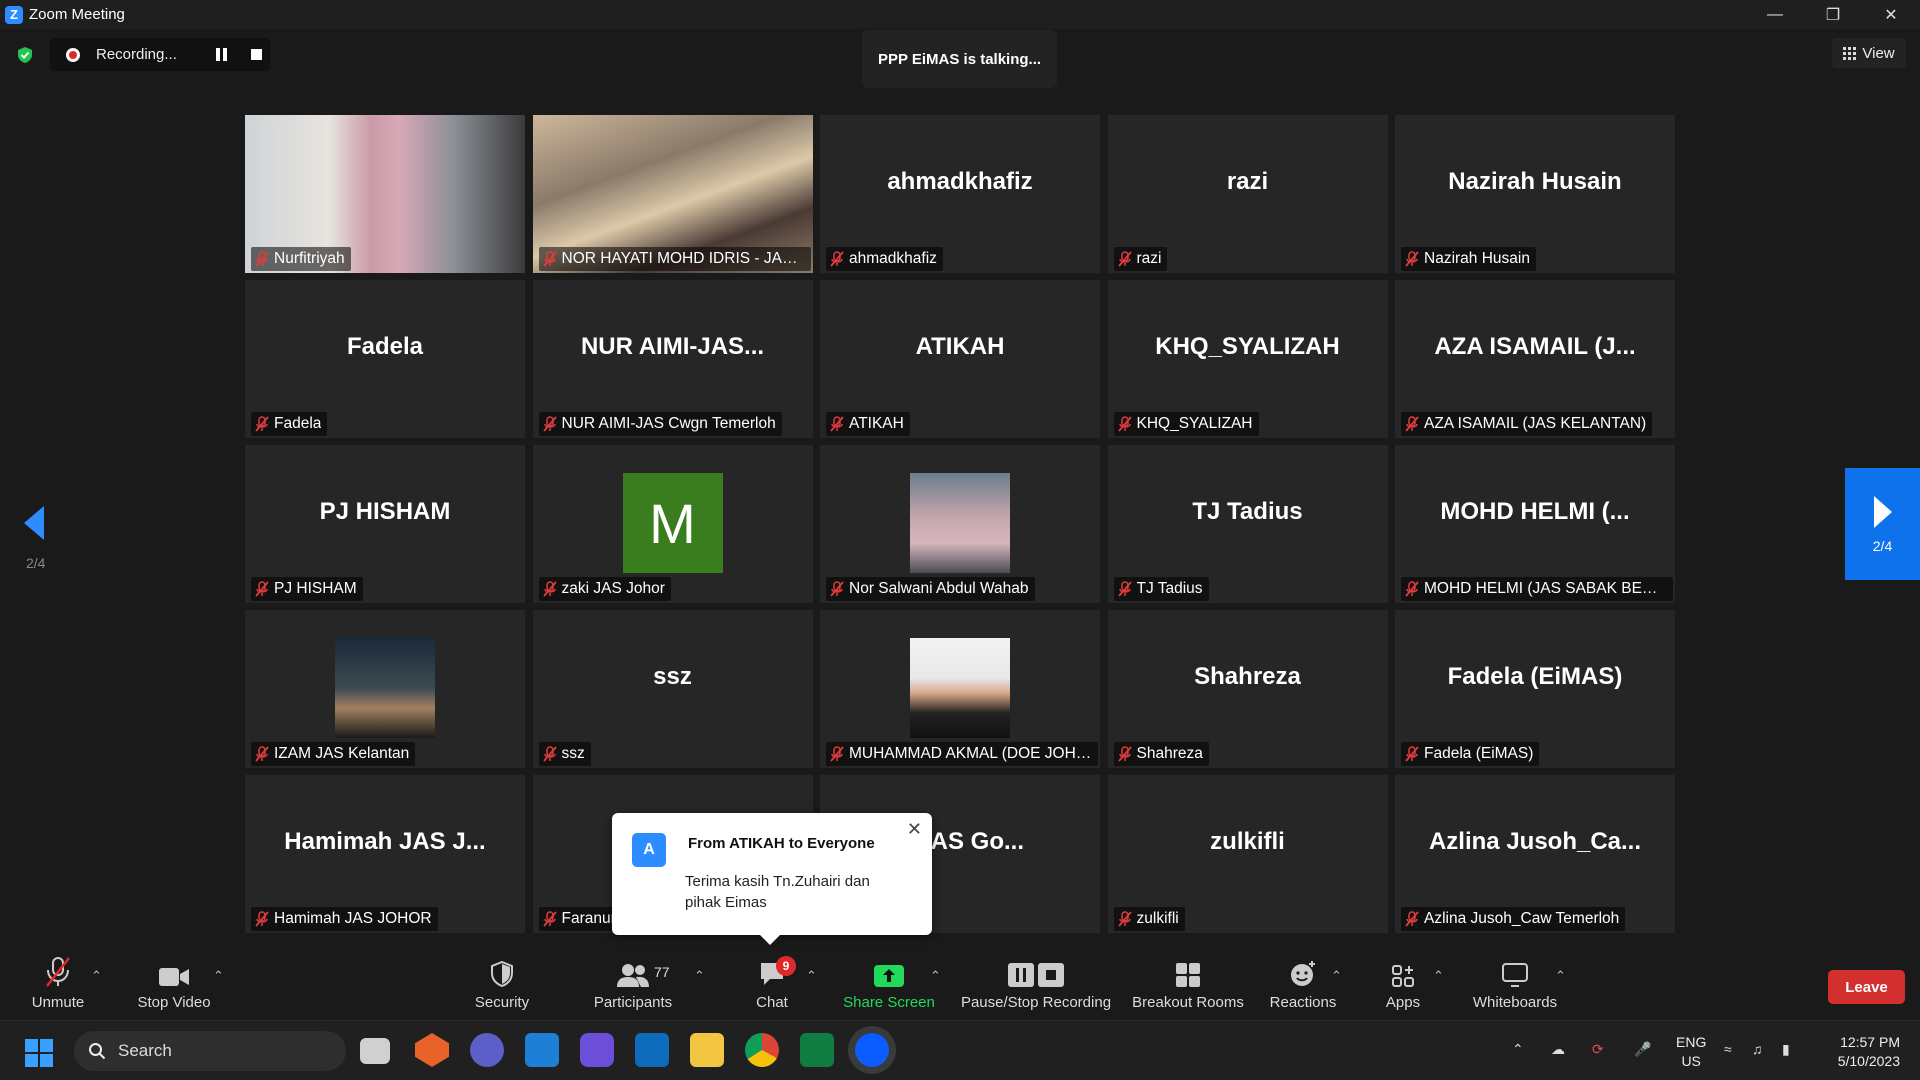 This screenshot has height=1080, width=1920. Describe the element at coordinates (1149, 919) in the screenshot. I see `participant-name-label: zulkifli` at that location.